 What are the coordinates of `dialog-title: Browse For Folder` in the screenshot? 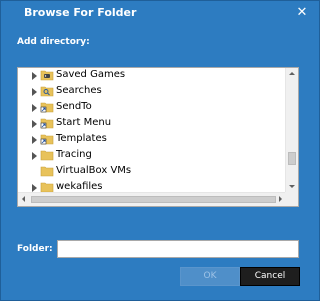 It's located at (80, 12).